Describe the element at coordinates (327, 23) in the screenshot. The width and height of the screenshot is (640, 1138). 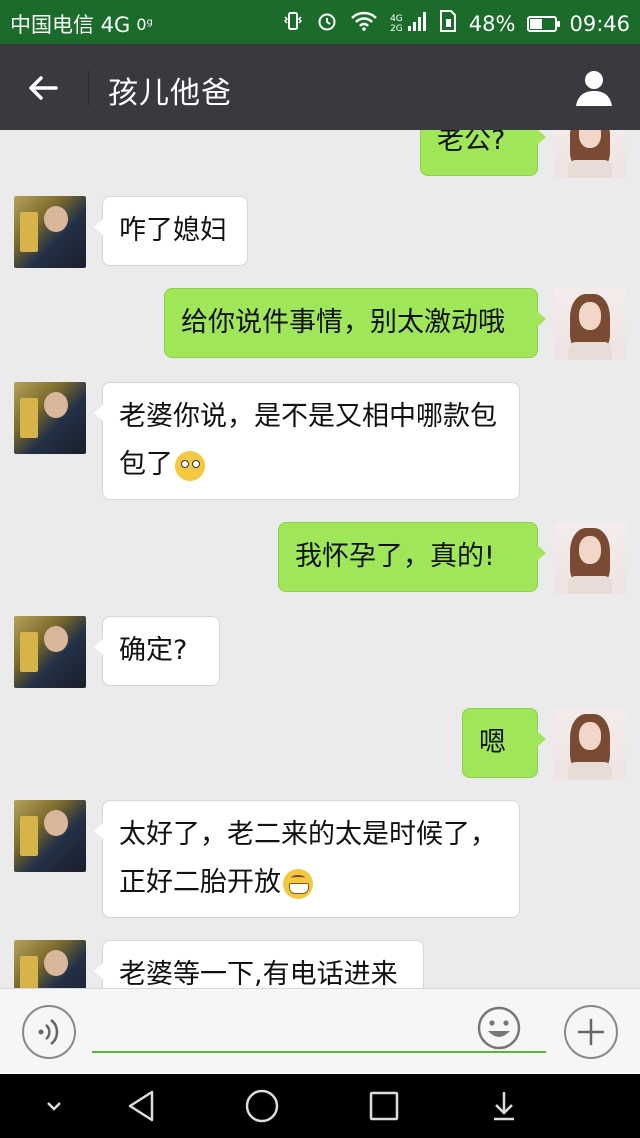
I see `alarm-icon` at that location.